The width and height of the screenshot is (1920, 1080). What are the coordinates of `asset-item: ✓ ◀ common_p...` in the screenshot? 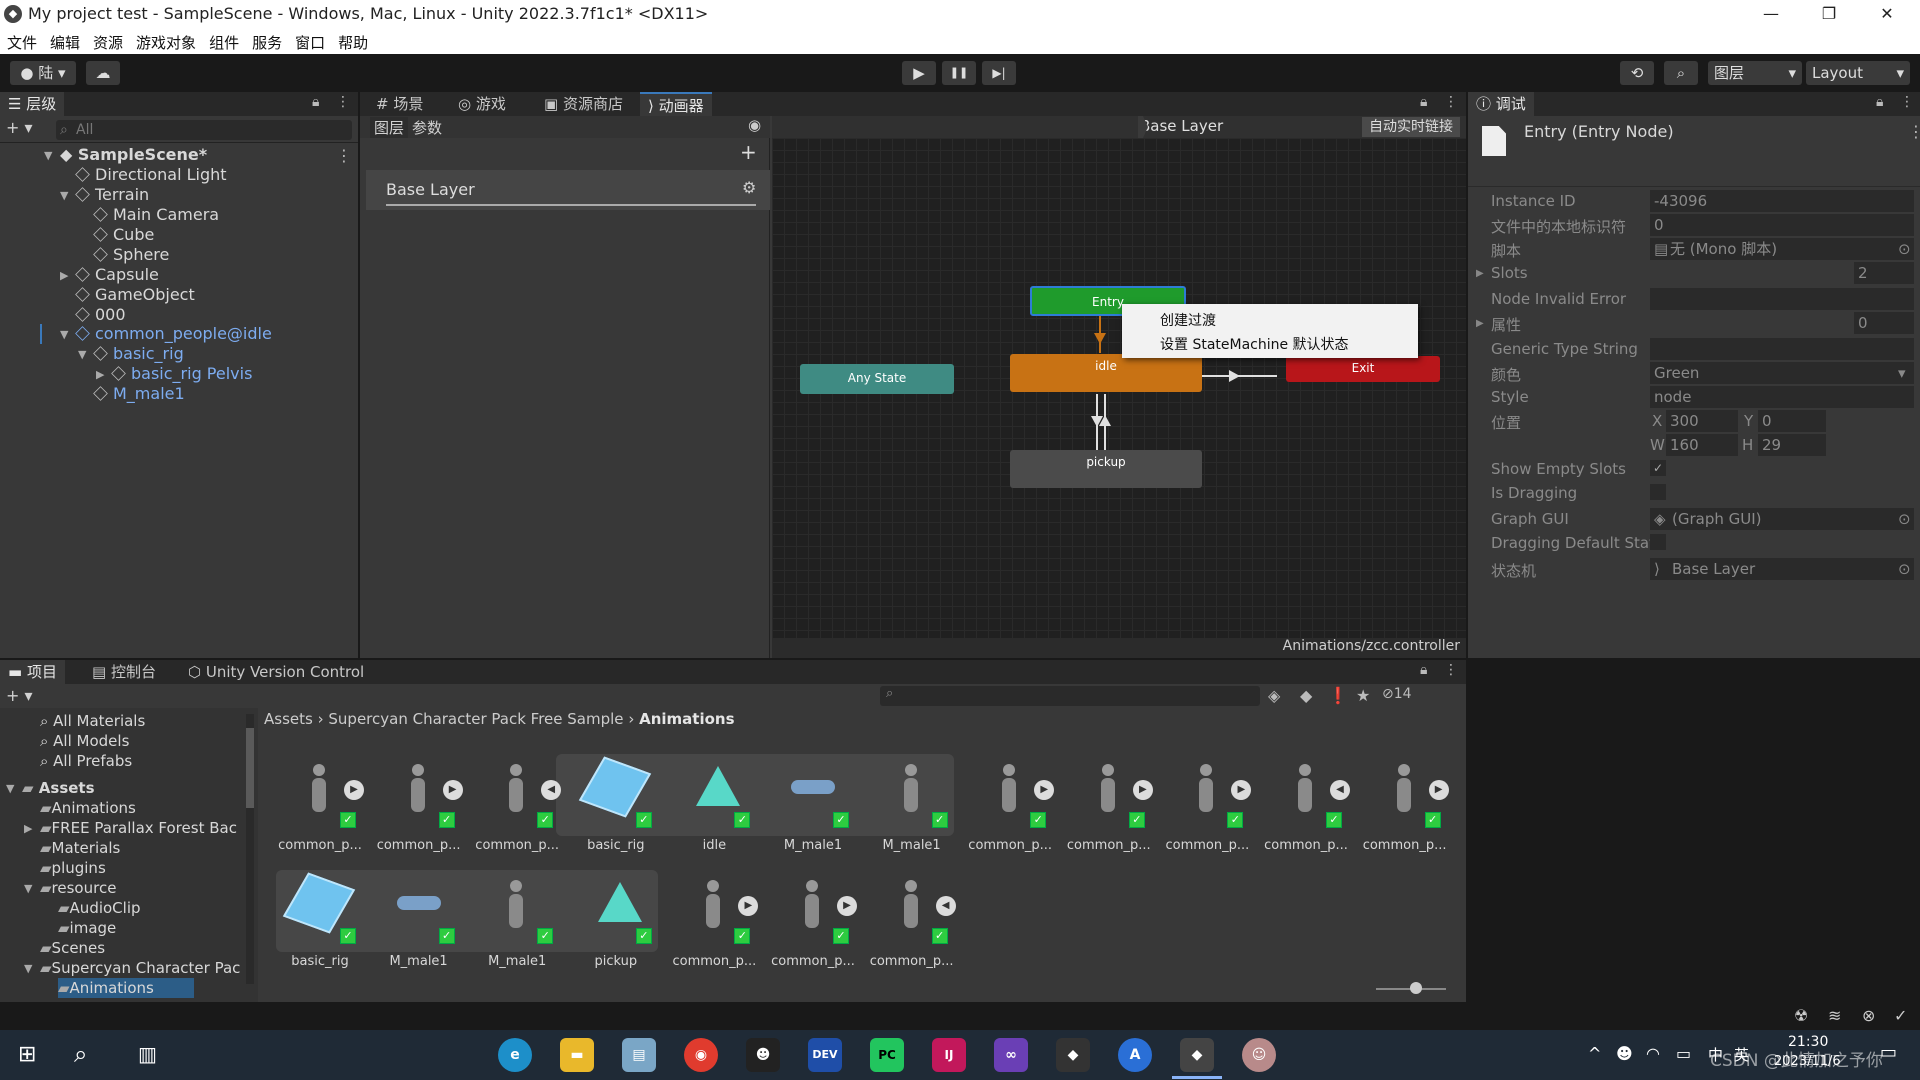 It's located at (518, 803).